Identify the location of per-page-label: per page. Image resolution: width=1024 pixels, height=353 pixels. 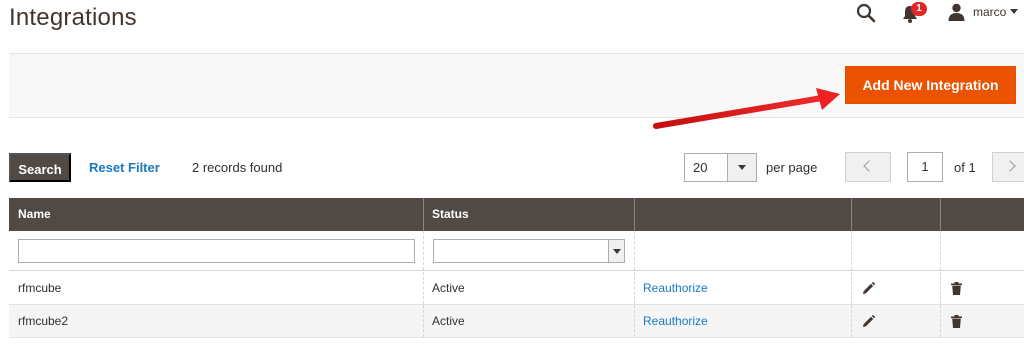
(792, 167).